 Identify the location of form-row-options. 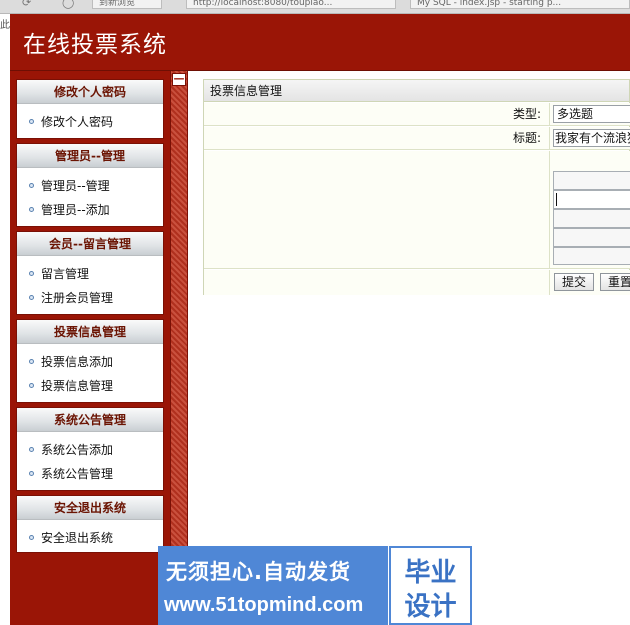
(417, 210).